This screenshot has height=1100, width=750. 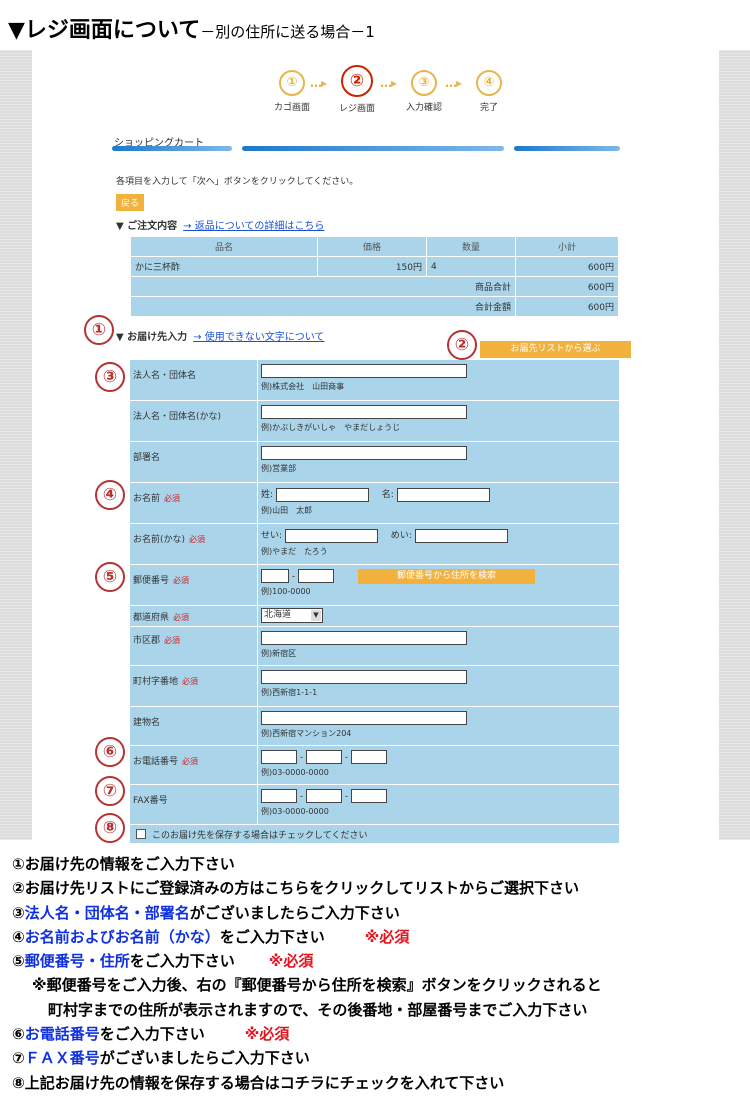 I want to click on note-5-sub-1: ※郵便番号をご入力後、右の『郵便番号から住所を検索』ボタンをクリックされると, so click(x=317, y=985).